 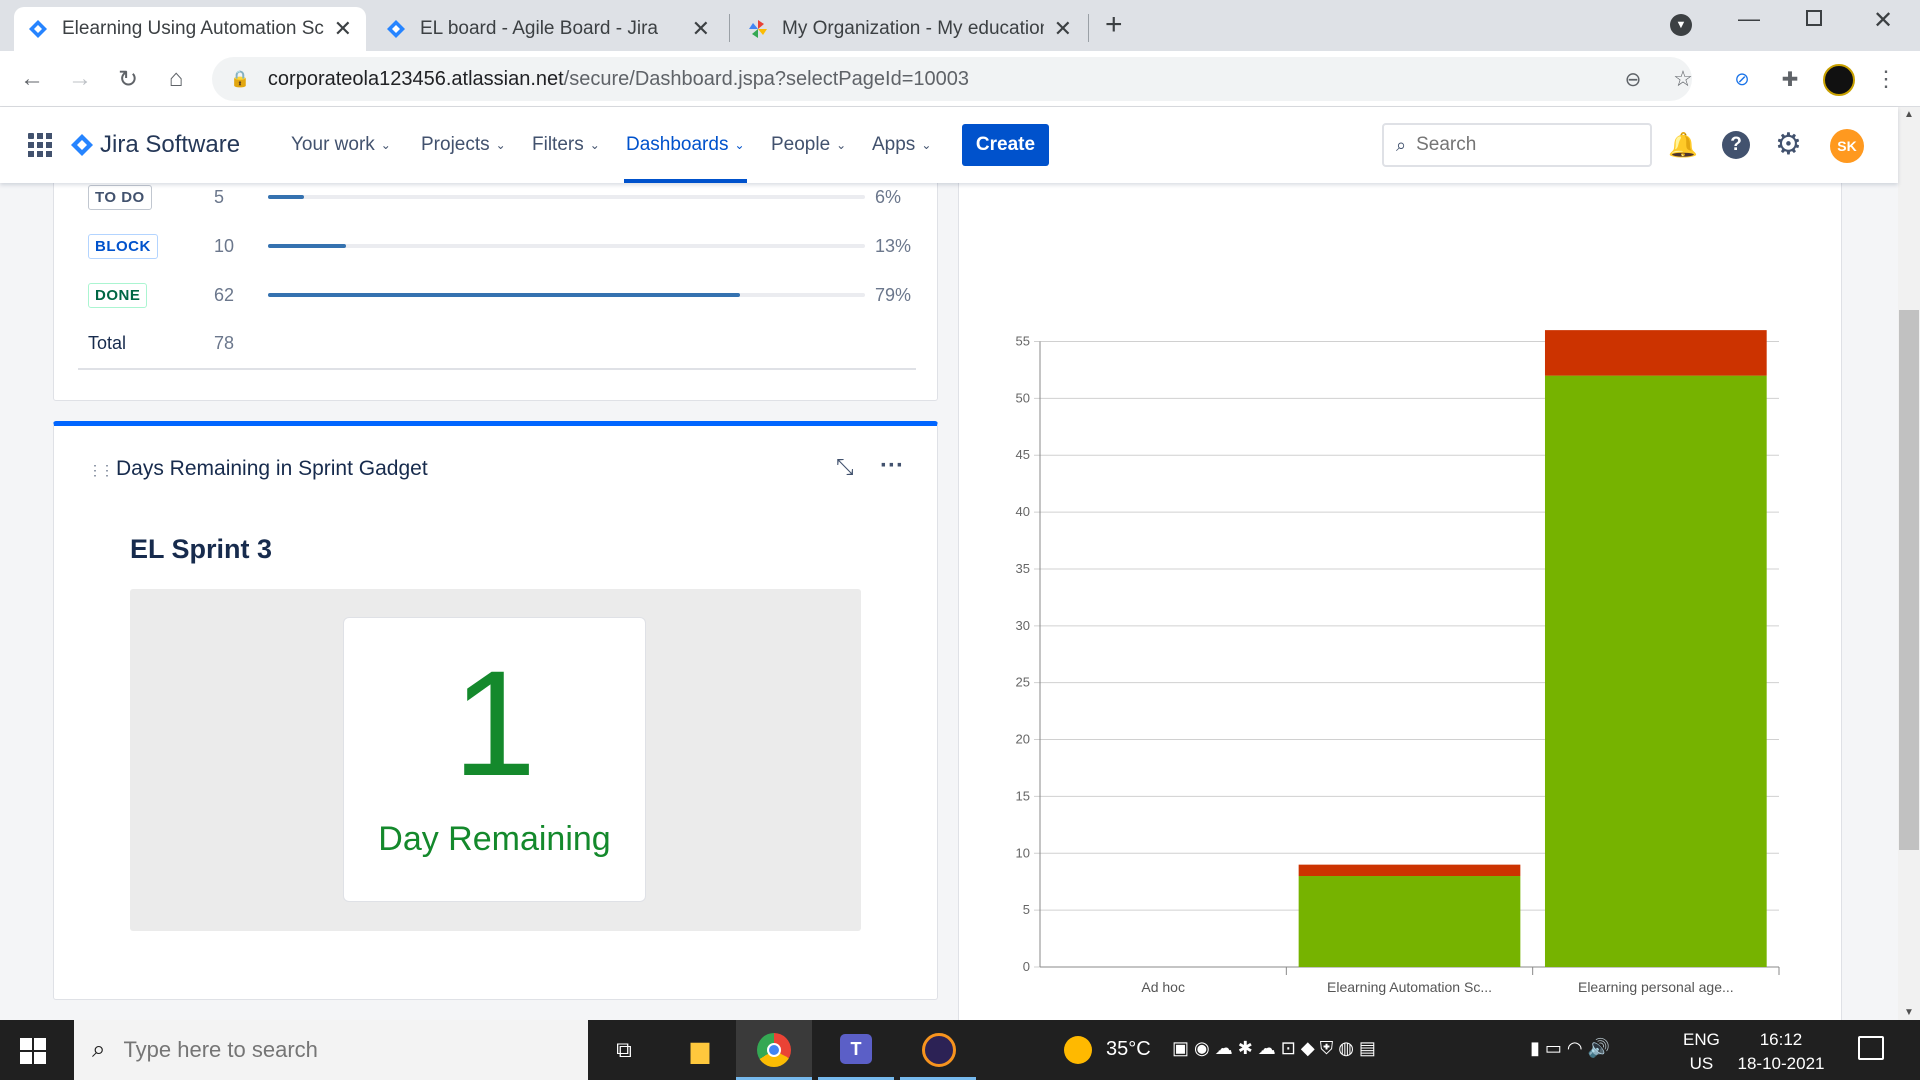 What do you see at coordinates (128, 79) in the screenshot?
I see `reload-icon: ↻` at bounding box center [128, 79].